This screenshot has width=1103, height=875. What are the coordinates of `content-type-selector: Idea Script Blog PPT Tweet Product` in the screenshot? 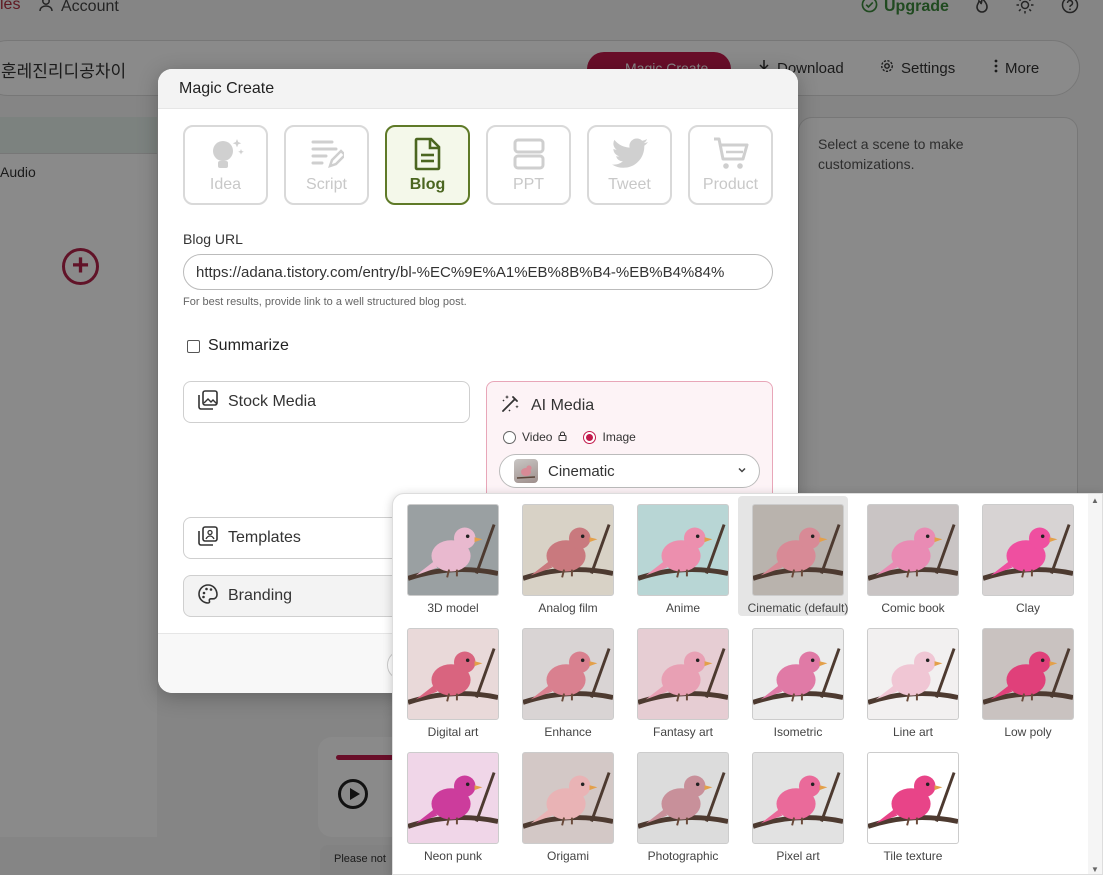 It's located at (478, 165).